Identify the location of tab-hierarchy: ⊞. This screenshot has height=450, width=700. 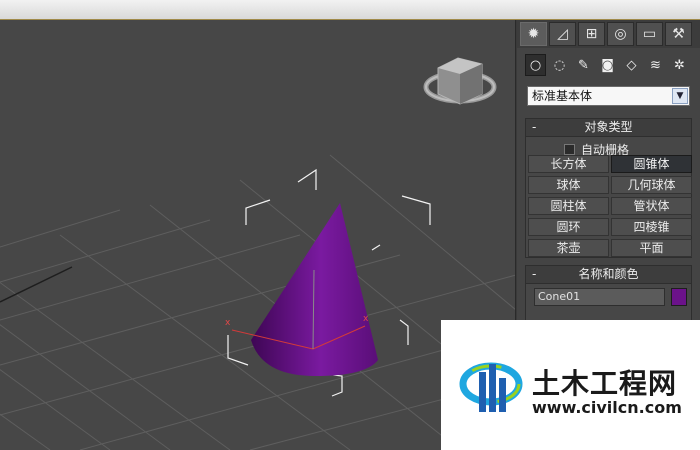
(591, 34).